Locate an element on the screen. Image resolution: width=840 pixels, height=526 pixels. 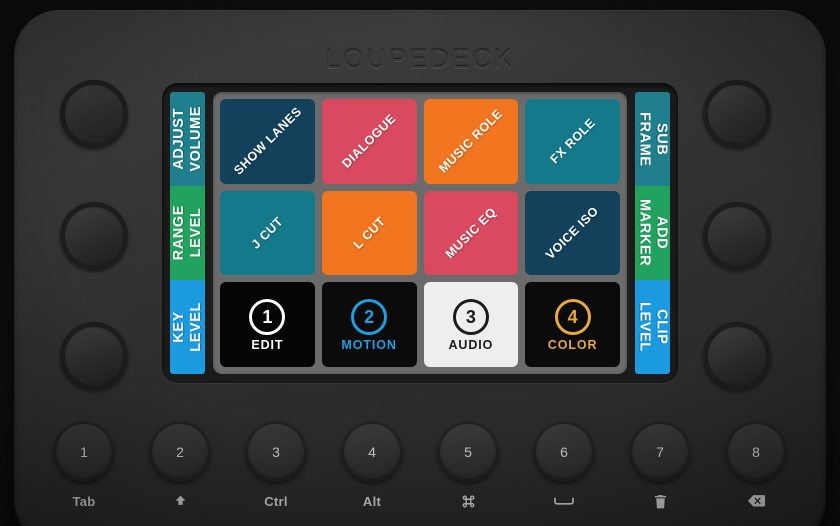
lcd-tile-music-eq: MUSIC EQ is located at coordinates (471, 233).